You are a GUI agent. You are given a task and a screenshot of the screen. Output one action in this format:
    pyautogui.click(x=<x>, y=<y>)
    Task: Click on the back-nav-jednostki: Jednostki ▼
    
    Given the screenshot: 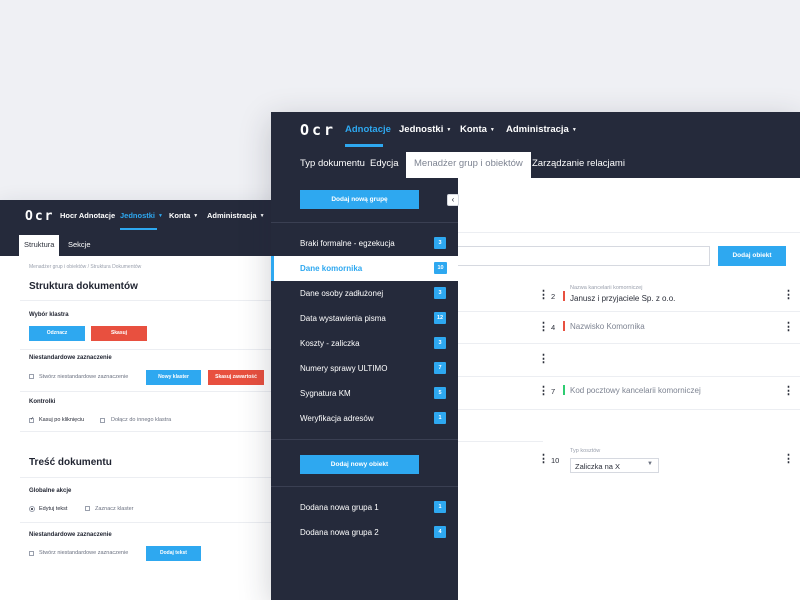 What is the action you would take?
    pyautogui.click(x=141, y=215)
    